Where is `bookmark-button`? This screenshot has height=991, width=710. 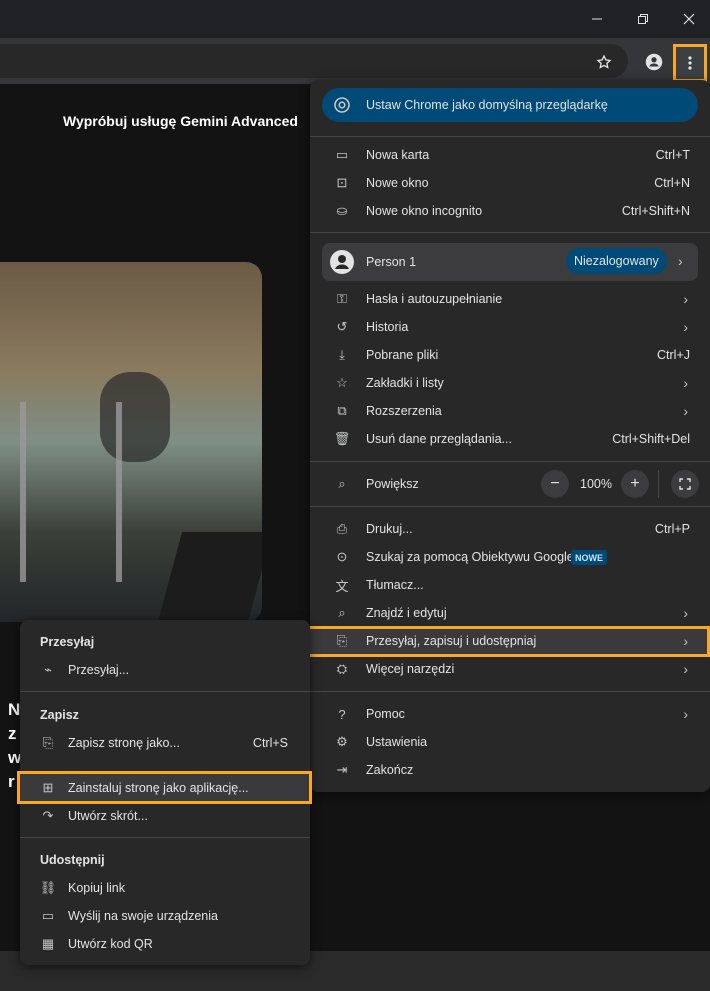
bookmark-button is located at coordinates (604, 62).